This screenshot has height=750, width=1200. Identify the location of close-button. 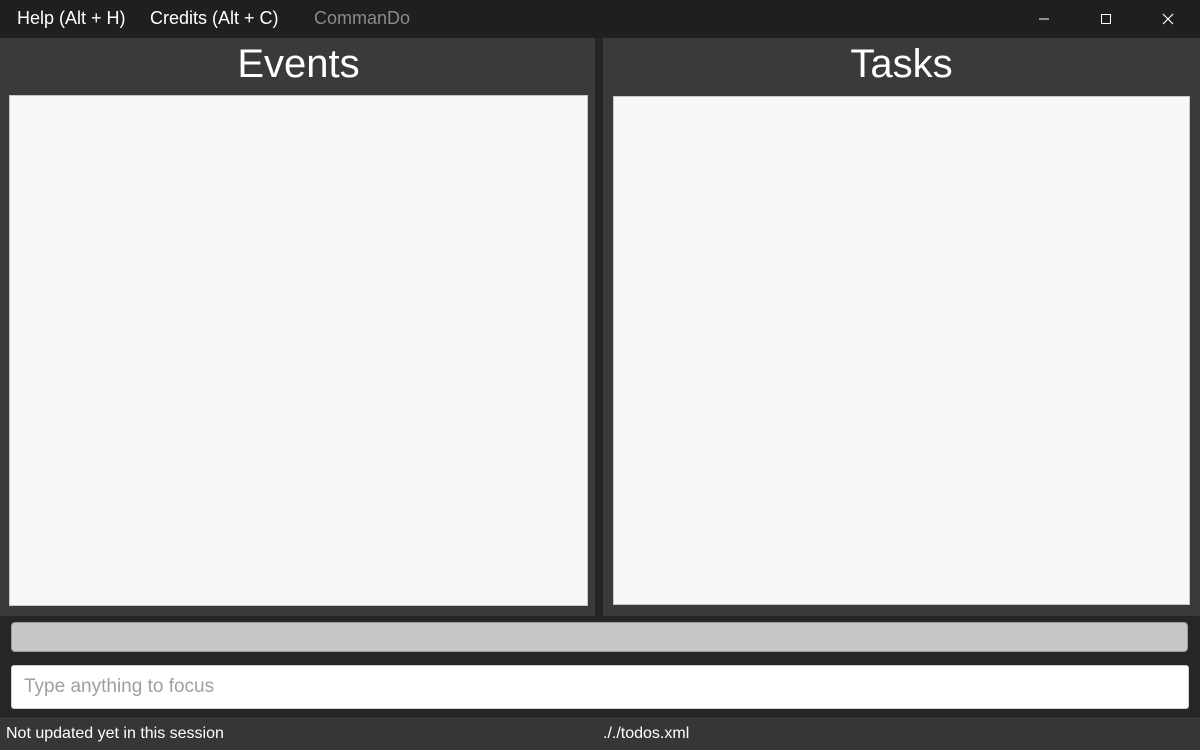
(1168, 19).